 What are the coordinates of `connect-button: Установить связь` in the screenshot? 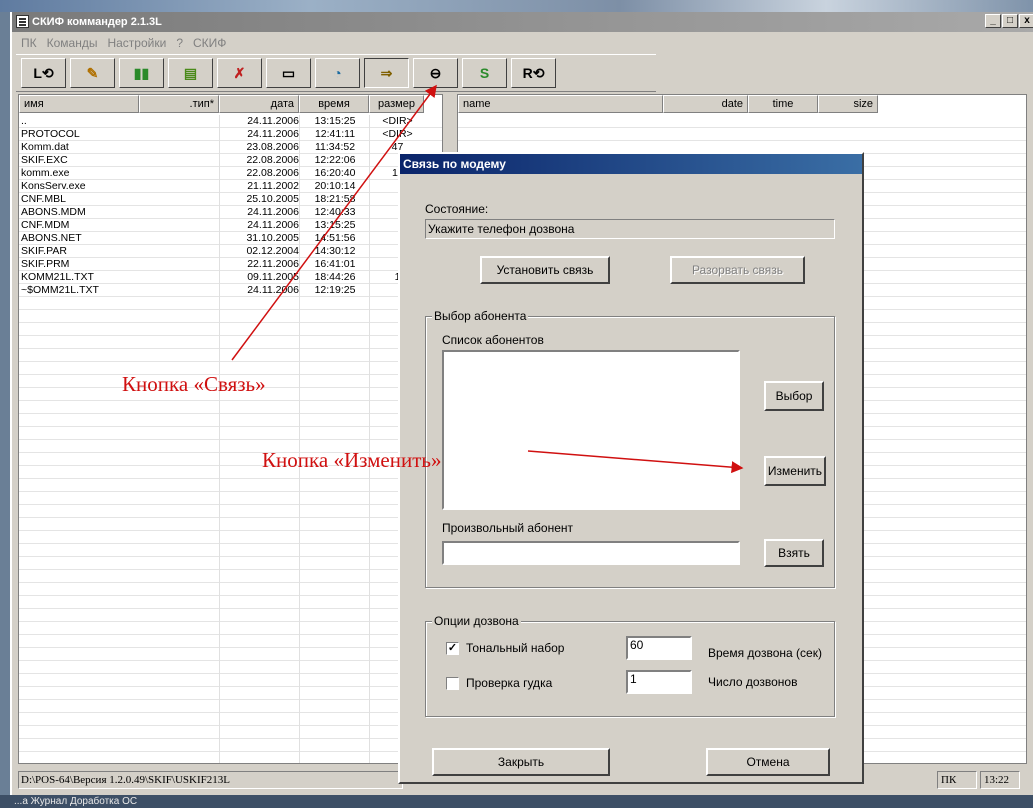 It's located at (545, 270).